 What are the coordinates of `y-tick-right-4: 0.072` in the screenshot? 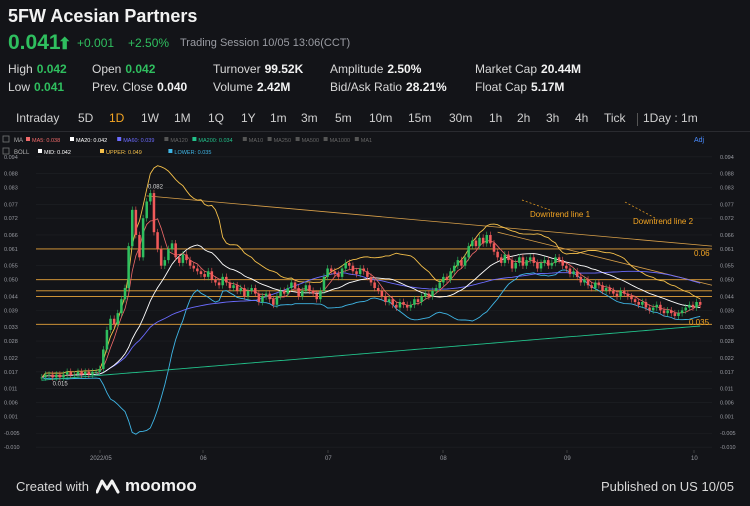 It's located at (727, 219).